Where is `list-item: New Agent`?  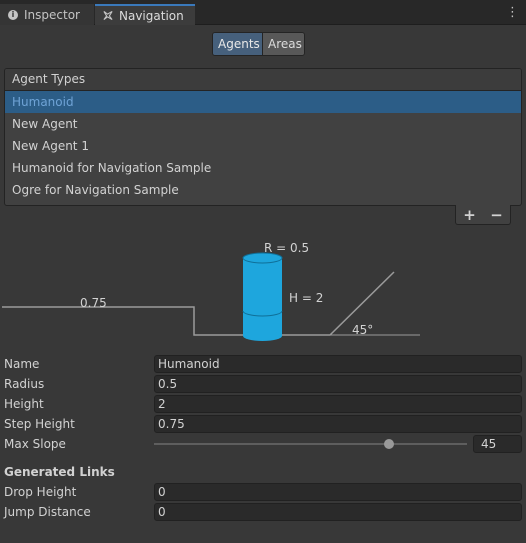 list-item: New Agent is located at coordinates (263, 124).